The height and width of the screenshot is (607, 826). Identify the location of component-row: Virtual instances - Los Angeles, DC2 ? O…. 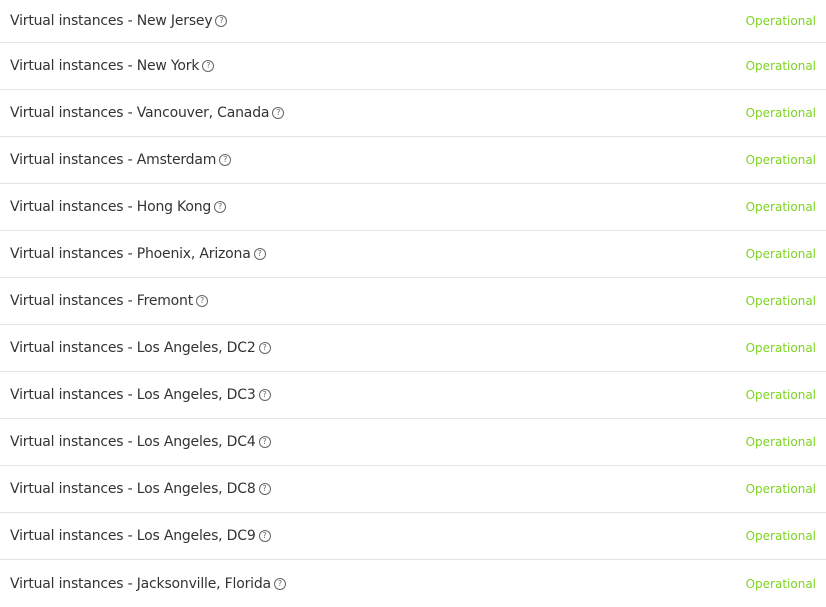
(413, 348).